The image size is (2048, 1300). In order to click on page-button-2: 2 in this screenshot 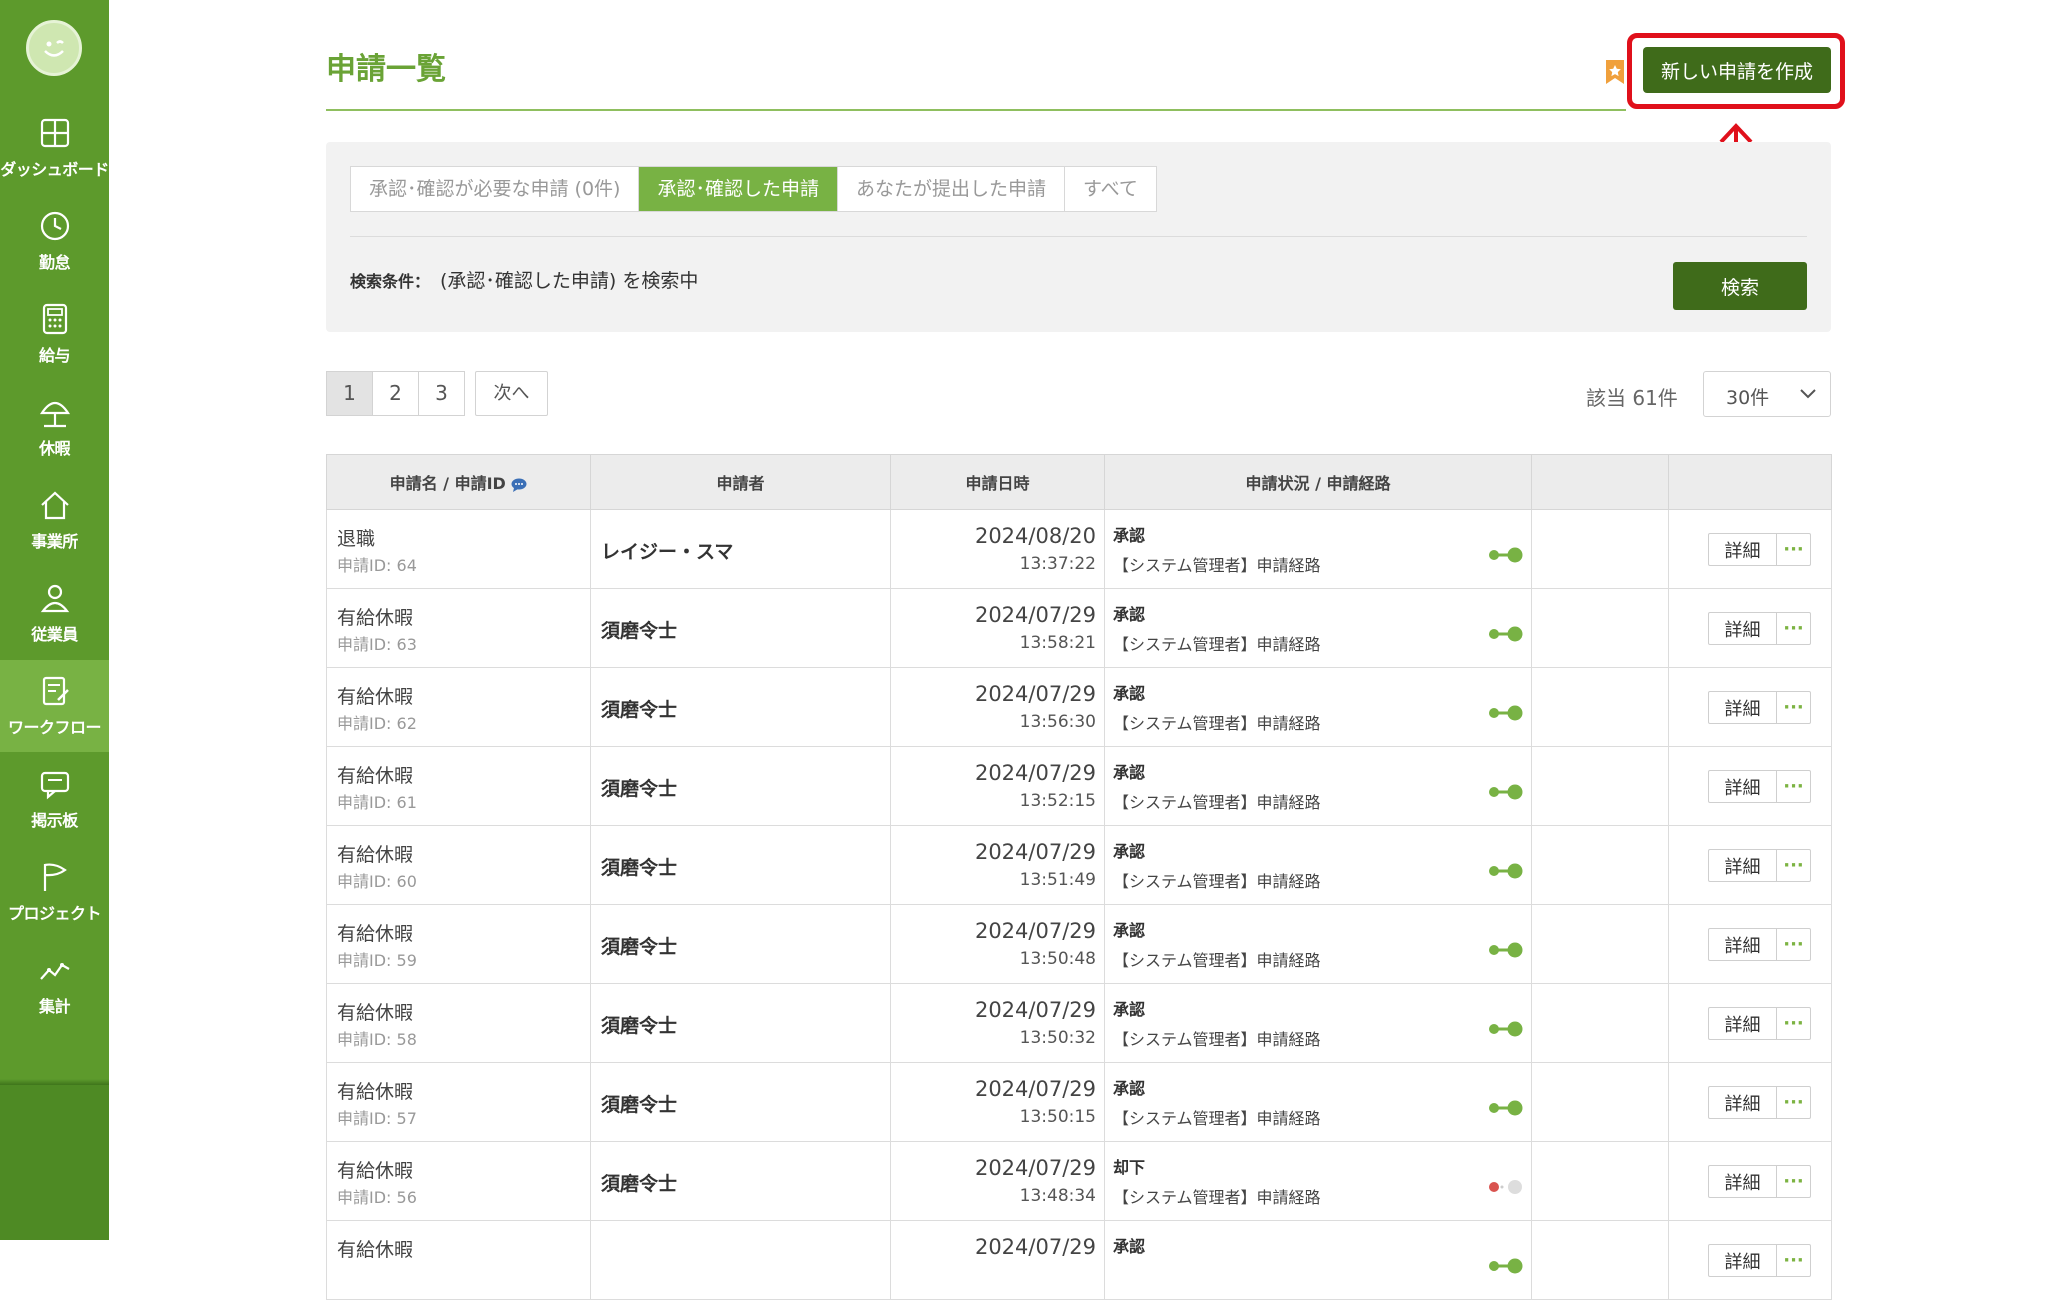, I will do `click(395, 393)`.